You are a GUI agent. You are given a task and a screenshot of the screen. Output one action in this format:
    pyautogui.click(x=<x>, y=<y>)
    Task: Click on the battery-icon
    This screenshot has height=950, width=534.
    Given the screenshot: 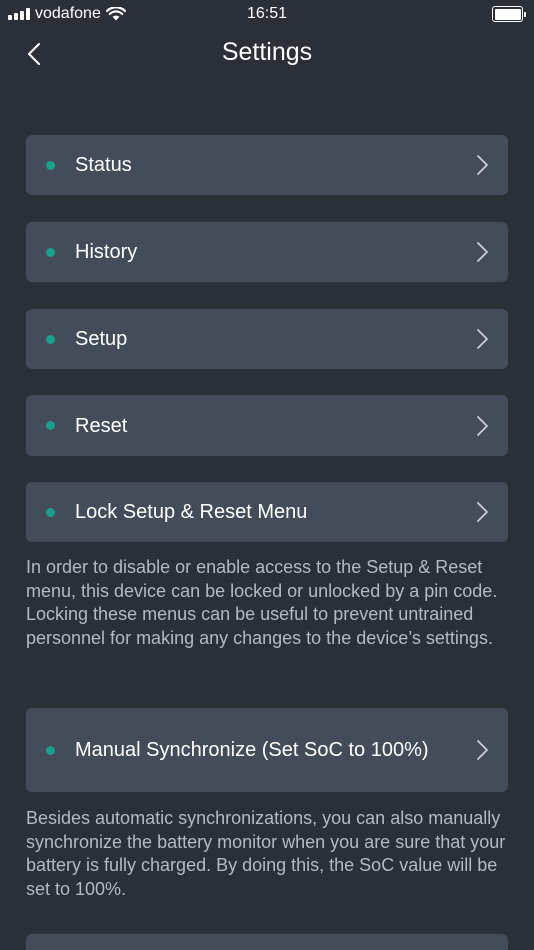 What is the action you would take?
    pyautogui.click(x=509, y=14)
    